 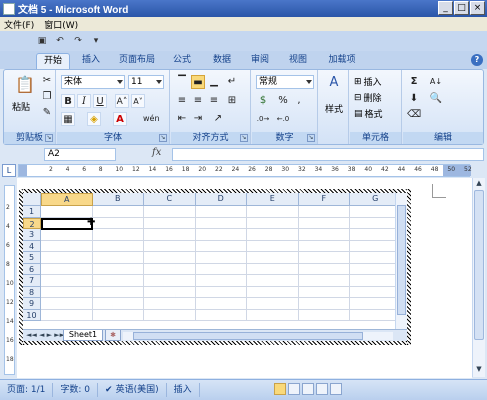 I want to click on copy-icon: ❐, so click(x=47, y=97).